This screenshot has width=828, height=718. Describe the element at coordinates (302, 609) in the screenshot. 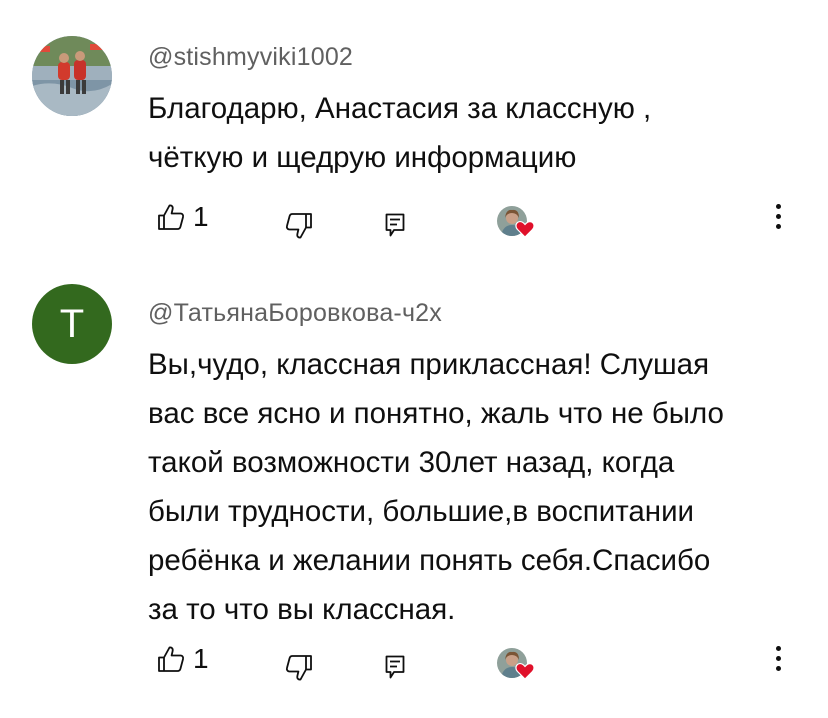

I see `comment-text-line: за то что вы классная.` at that location.